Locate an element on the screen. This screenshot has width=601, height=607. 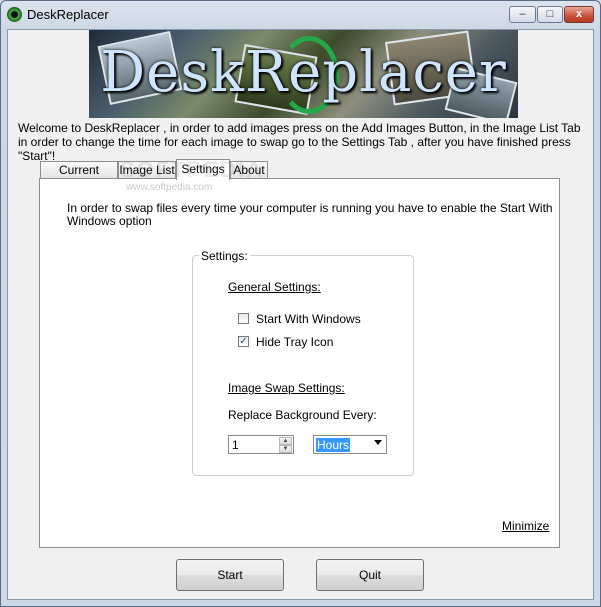
title-bar: DeskReplacer – □ x is located at coordinates (300, 15).